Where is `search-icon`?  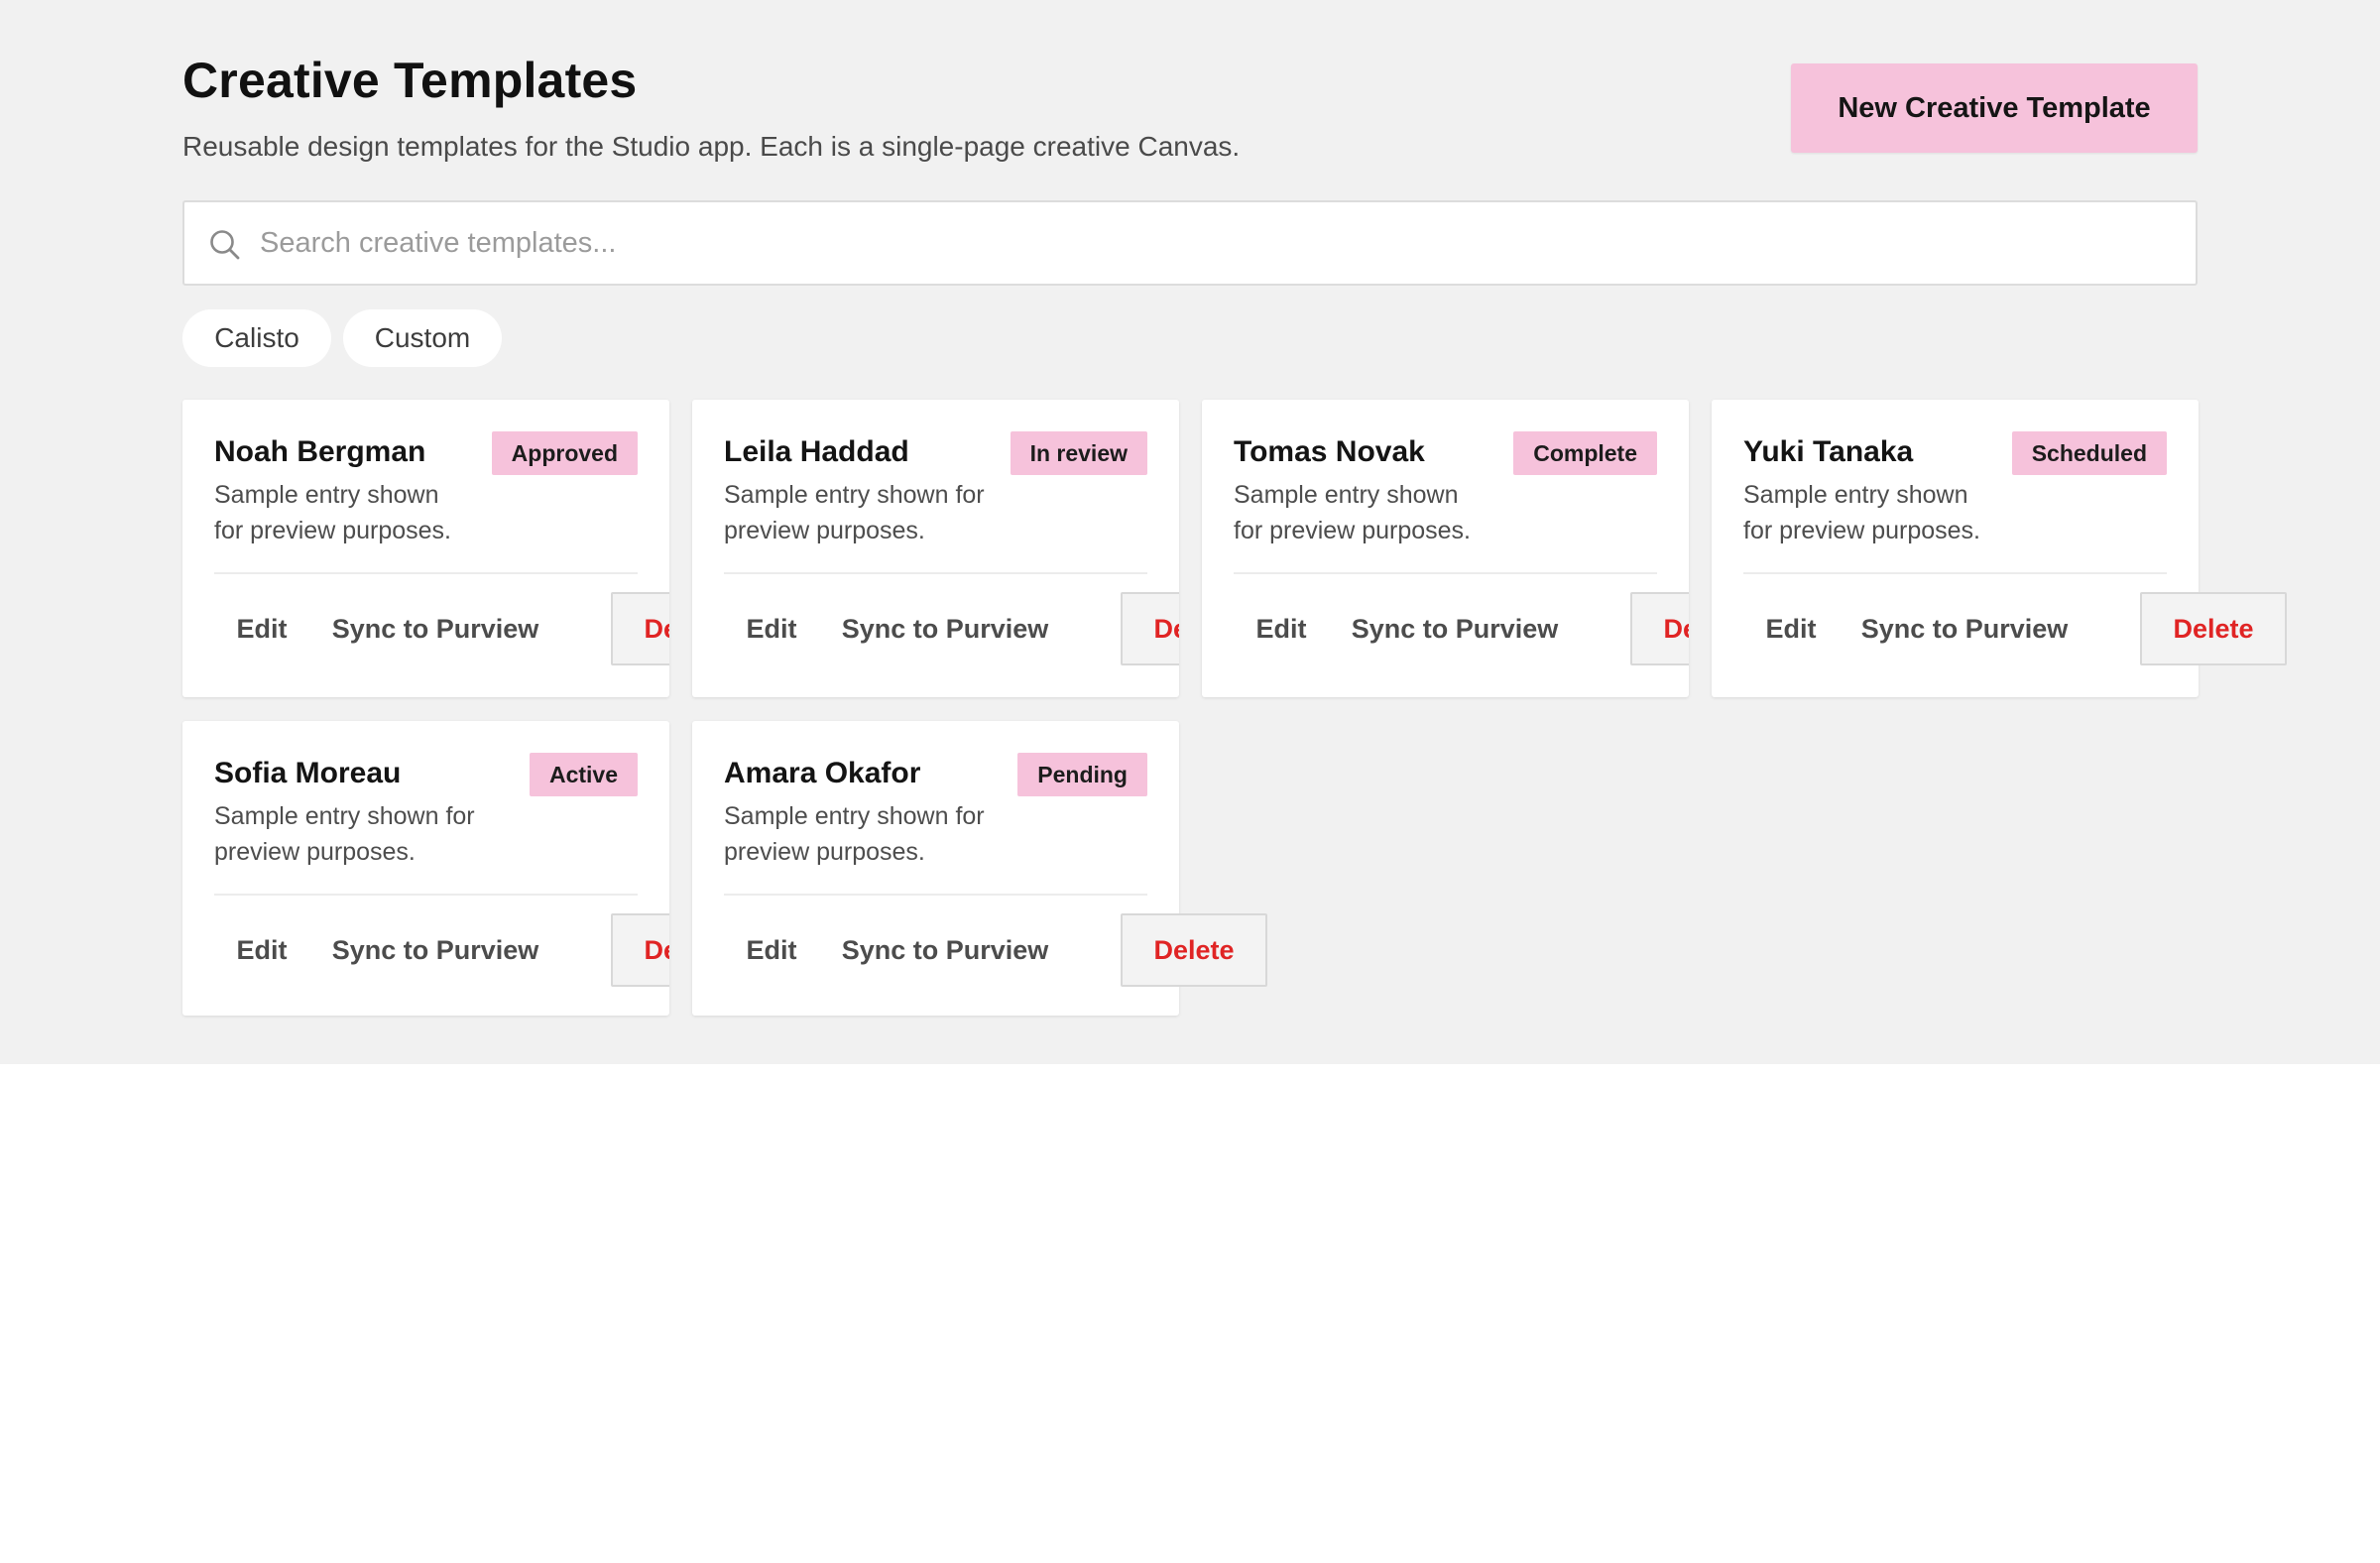
search-icon is located at coordinates (225, 245).